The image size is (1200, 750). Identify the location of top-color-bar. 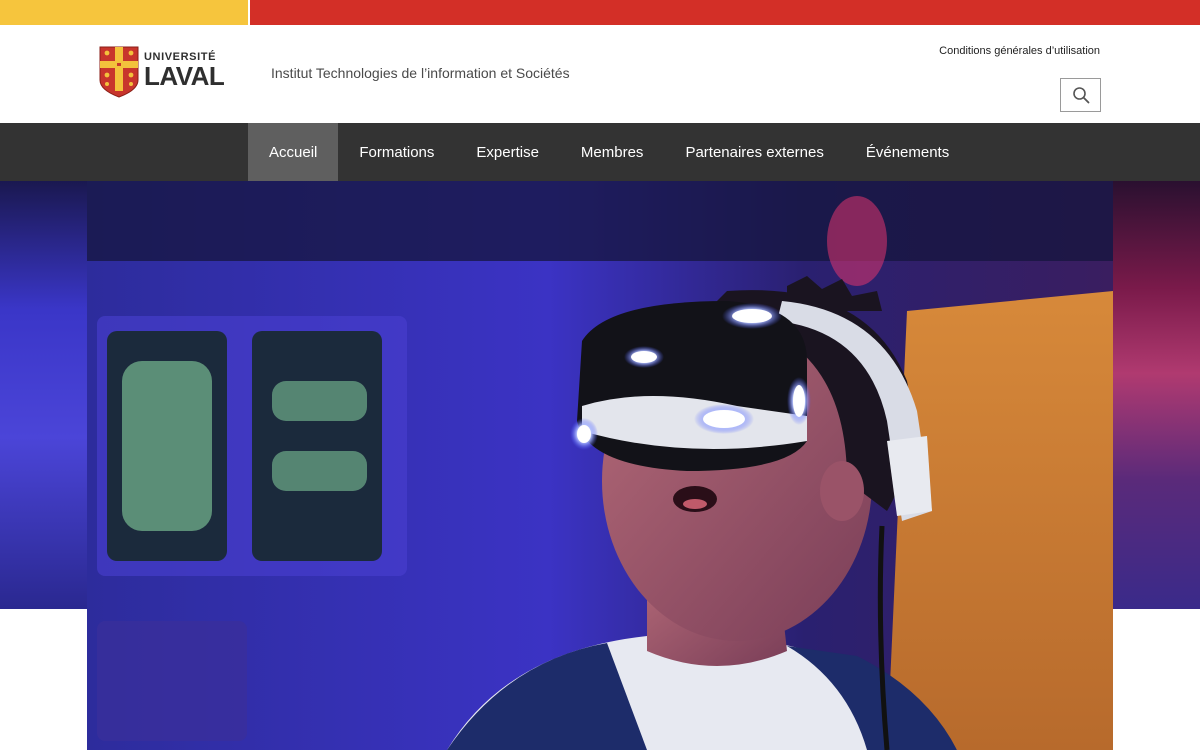
(600, 12).